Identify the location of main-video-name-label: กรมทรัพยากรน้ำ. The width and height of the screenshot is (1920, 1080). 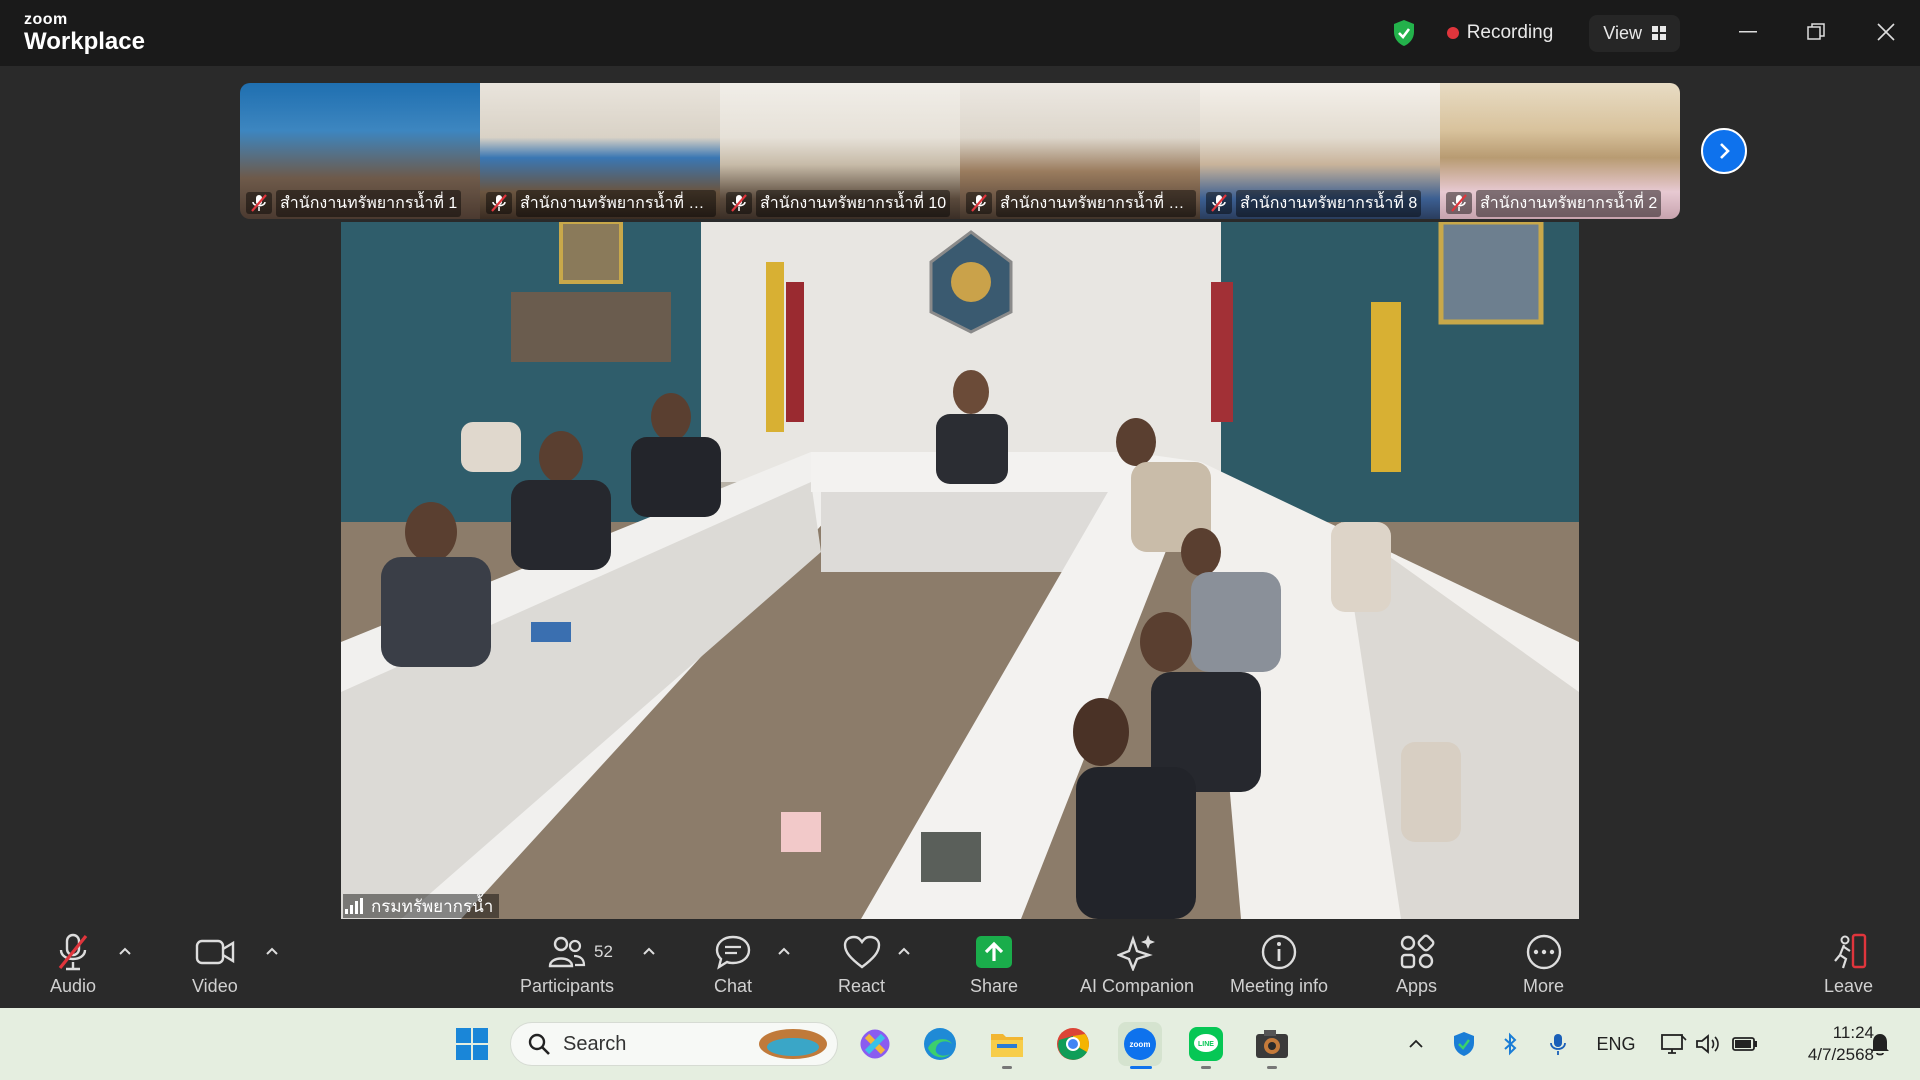
(421, 906).